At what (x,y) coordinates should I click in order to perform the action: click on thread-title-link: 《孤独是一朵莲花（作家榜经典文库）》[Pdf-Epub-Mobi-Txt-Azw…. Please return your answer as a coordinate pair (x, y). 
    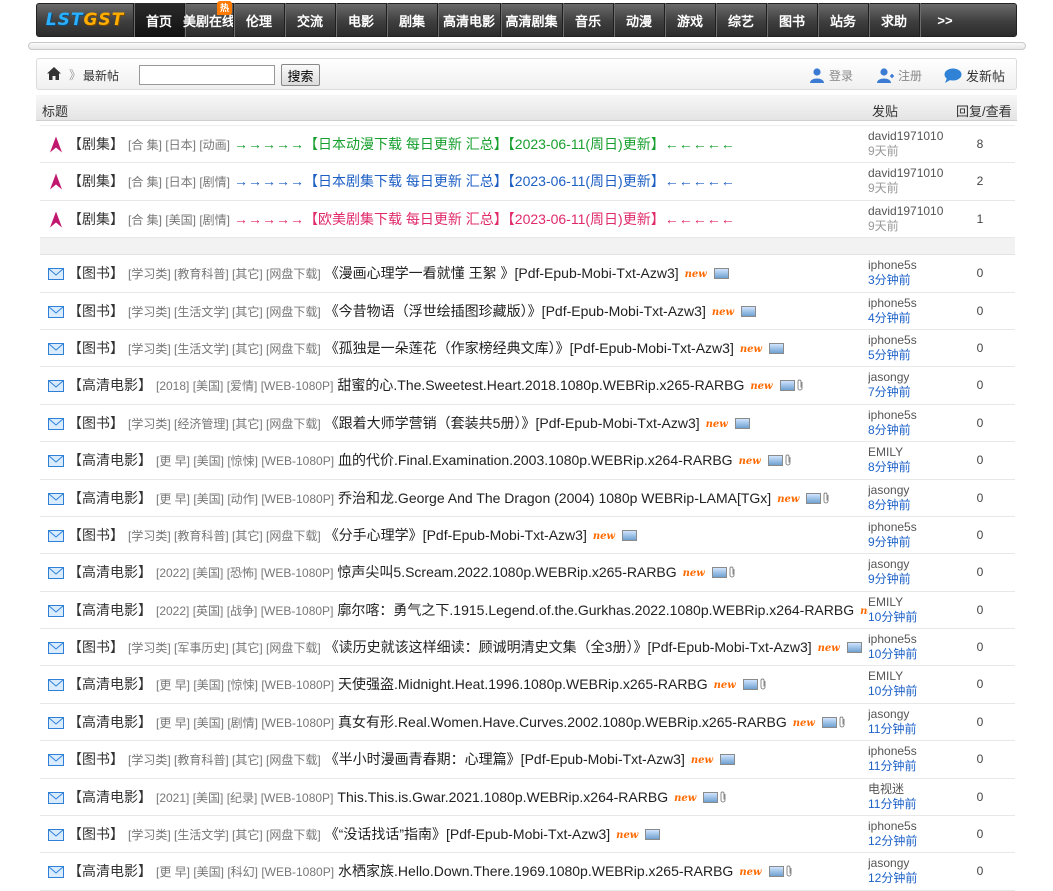
    Looking at the image, I should click on (529, 348).